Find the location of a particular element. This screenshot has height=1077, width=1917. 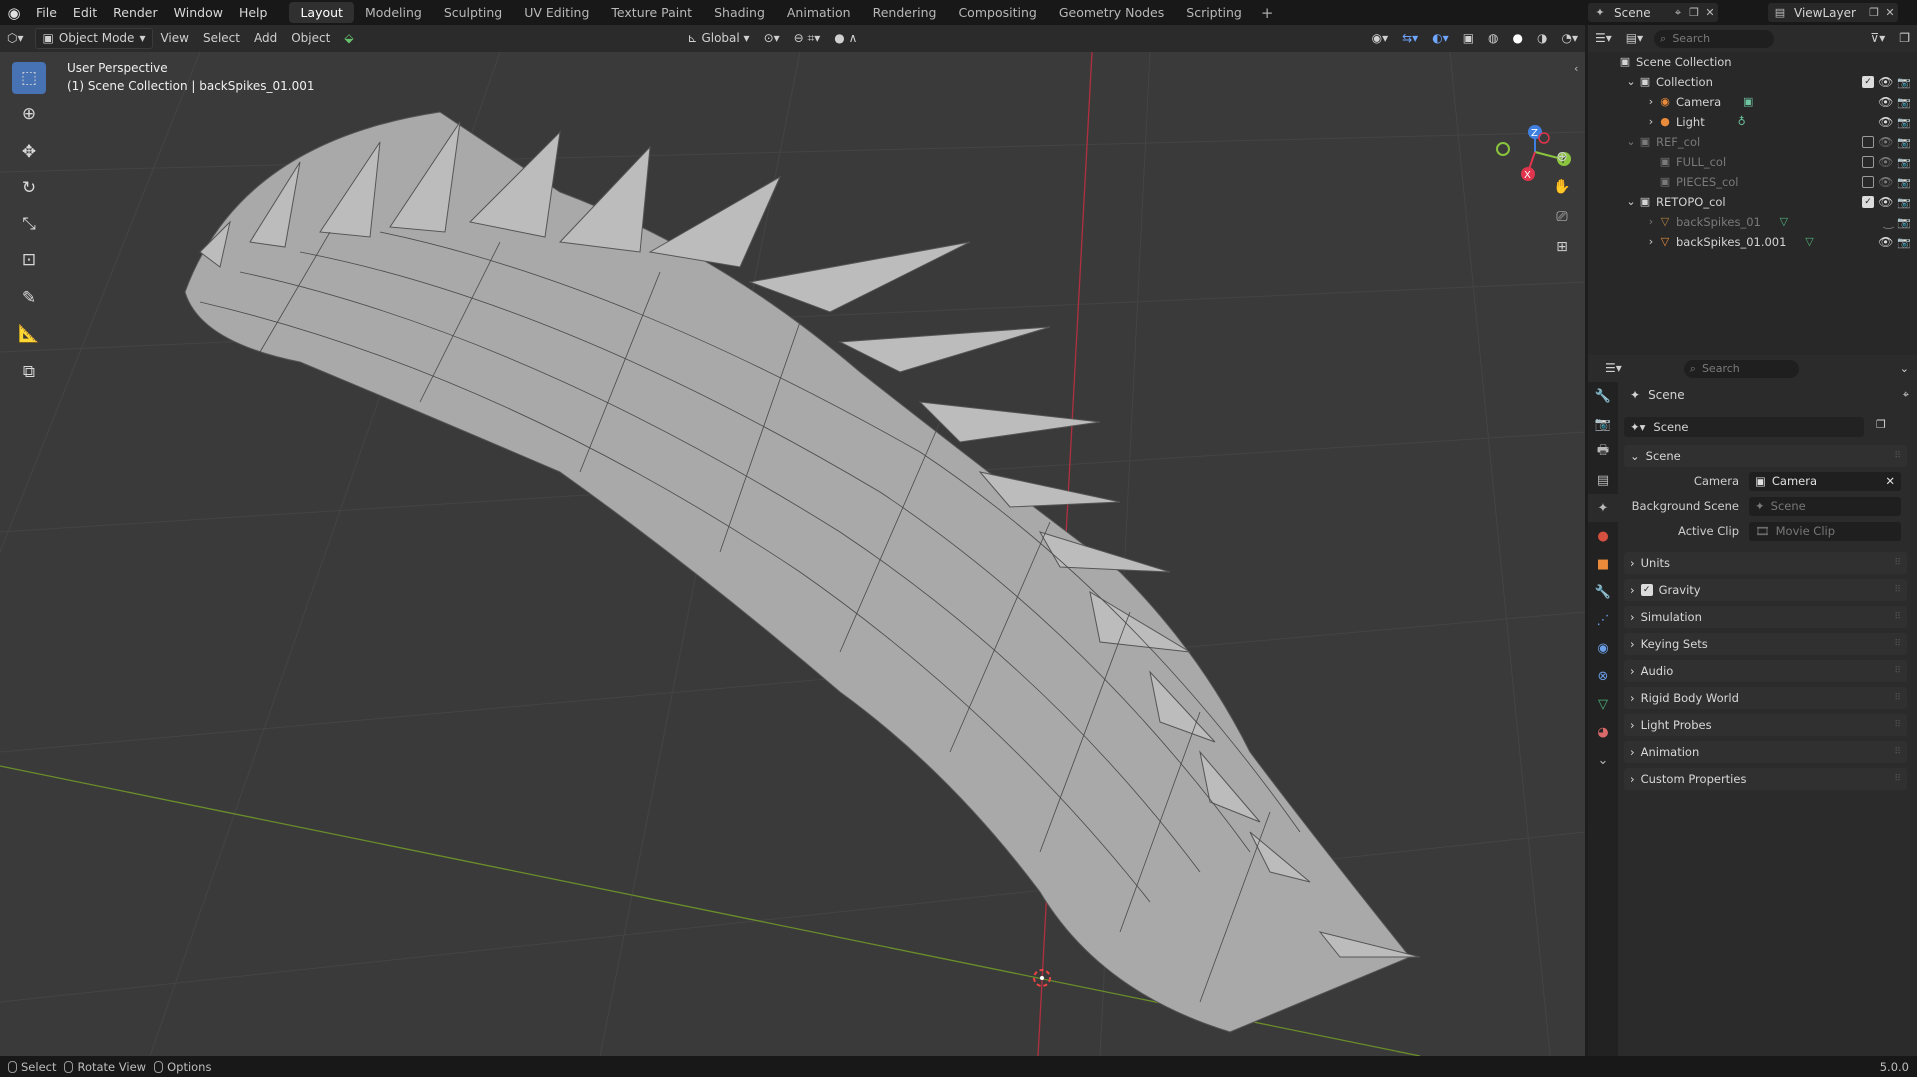

menu-view: View is located at coordinates (174, 38).